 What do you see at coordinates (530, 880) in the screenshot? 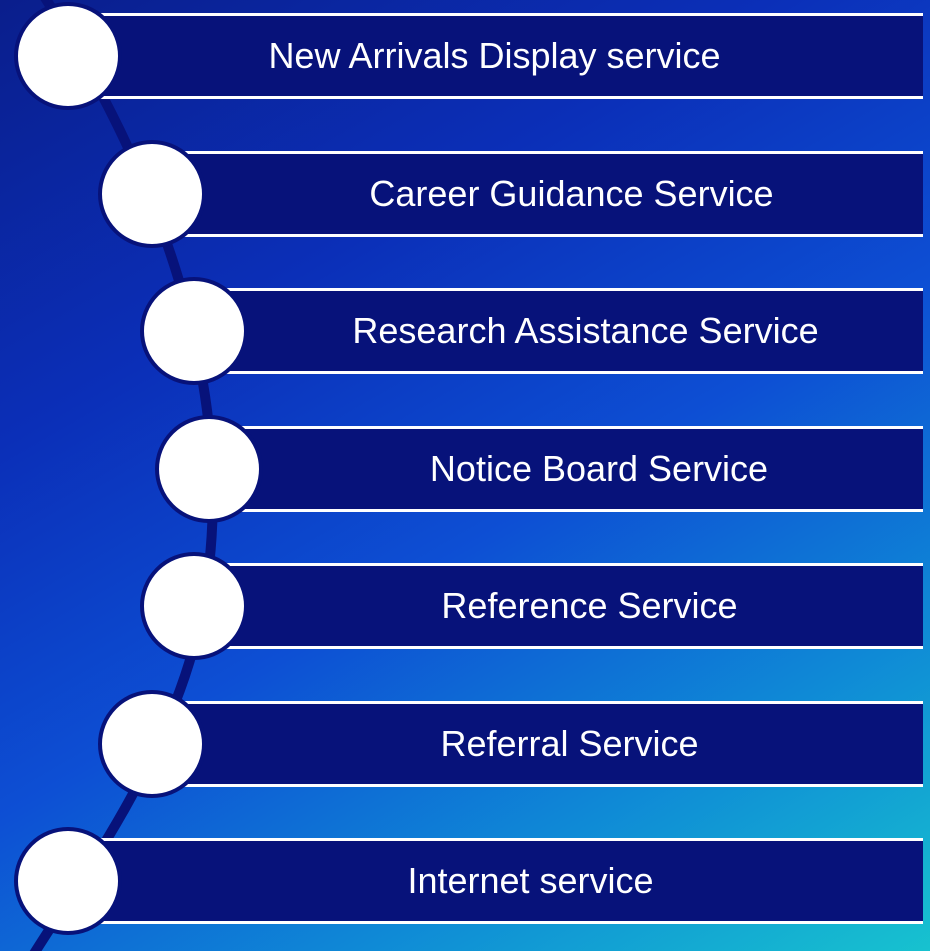
I see `service-label: Internet service` at bounding box center [530, 880].